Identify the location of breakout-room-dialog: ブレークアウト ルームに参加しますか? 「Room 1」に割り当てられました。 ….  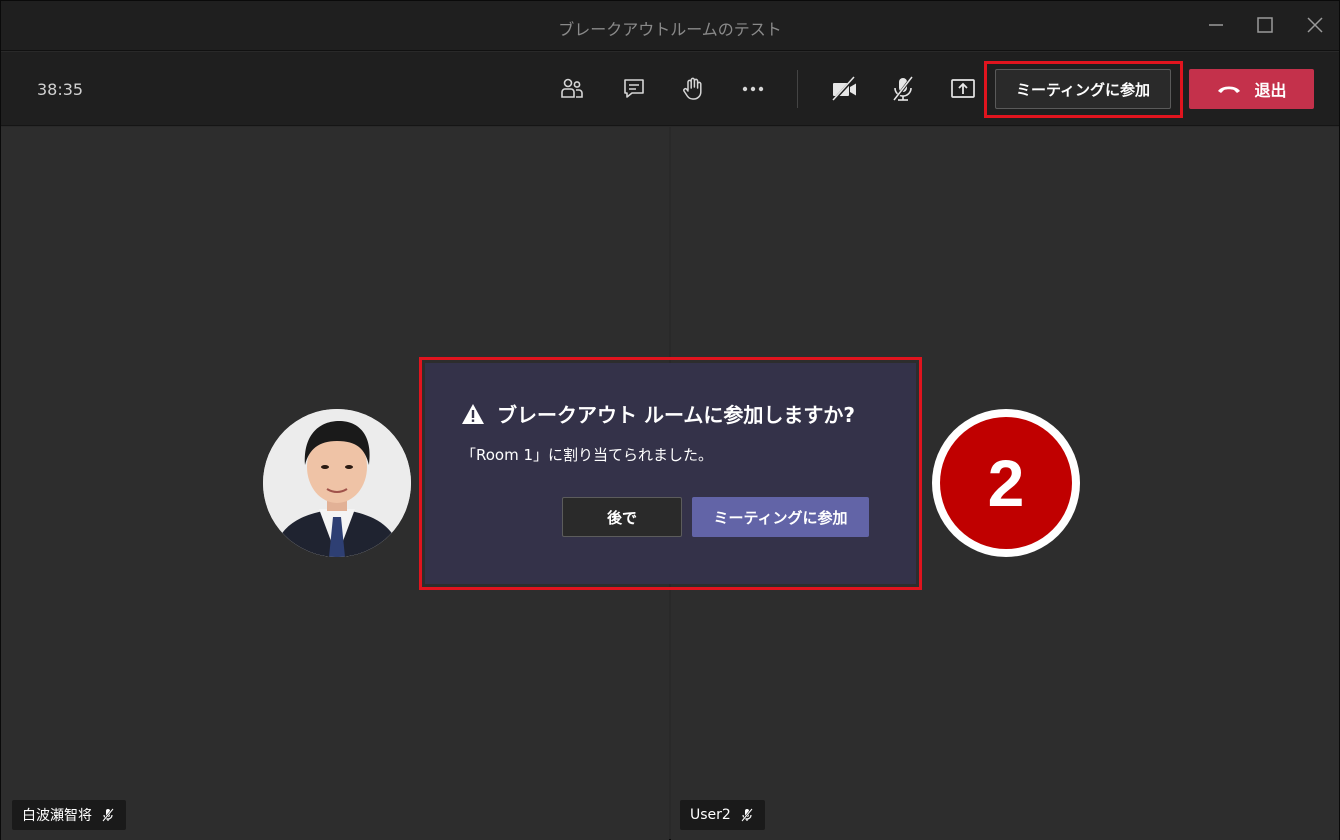
(670, 473).